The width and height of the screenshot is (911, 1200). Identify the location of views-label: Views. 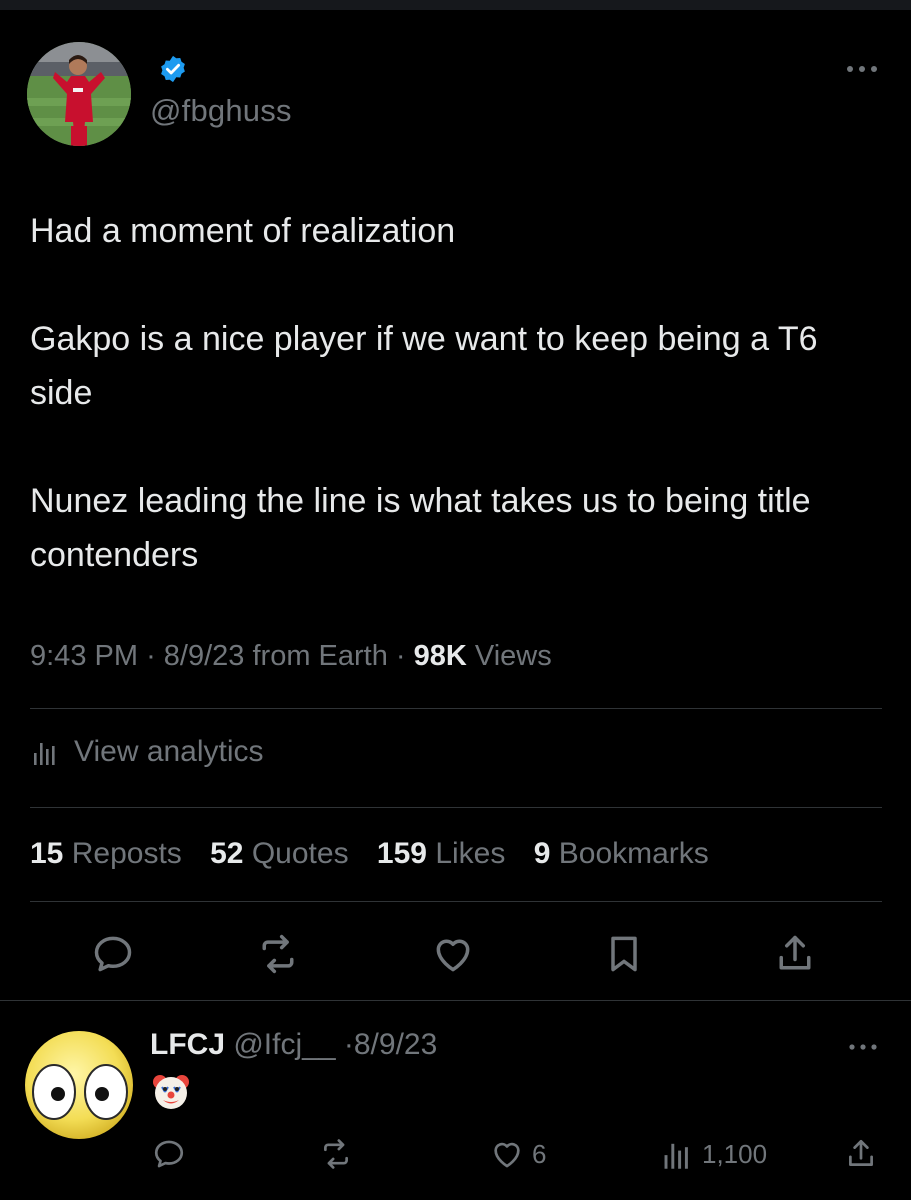
(513, 656).